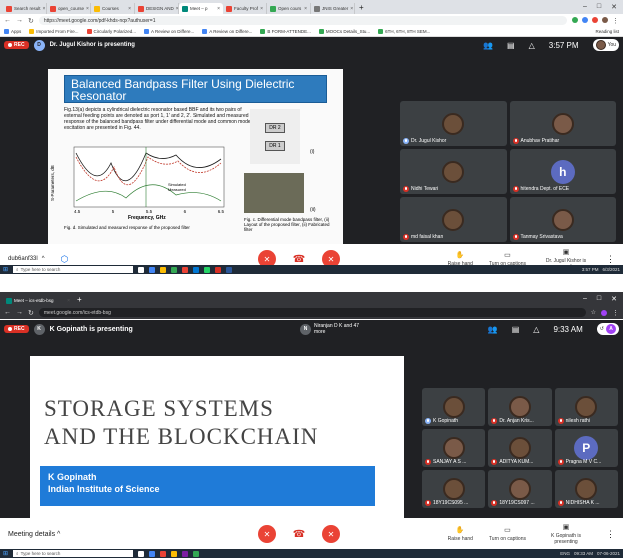 The width and height of the screenshot is (623, 558). Describe the element at coordinates (453, 171) in the screenshot. I see `participant-tile: Nidhi Tewari` at that location.